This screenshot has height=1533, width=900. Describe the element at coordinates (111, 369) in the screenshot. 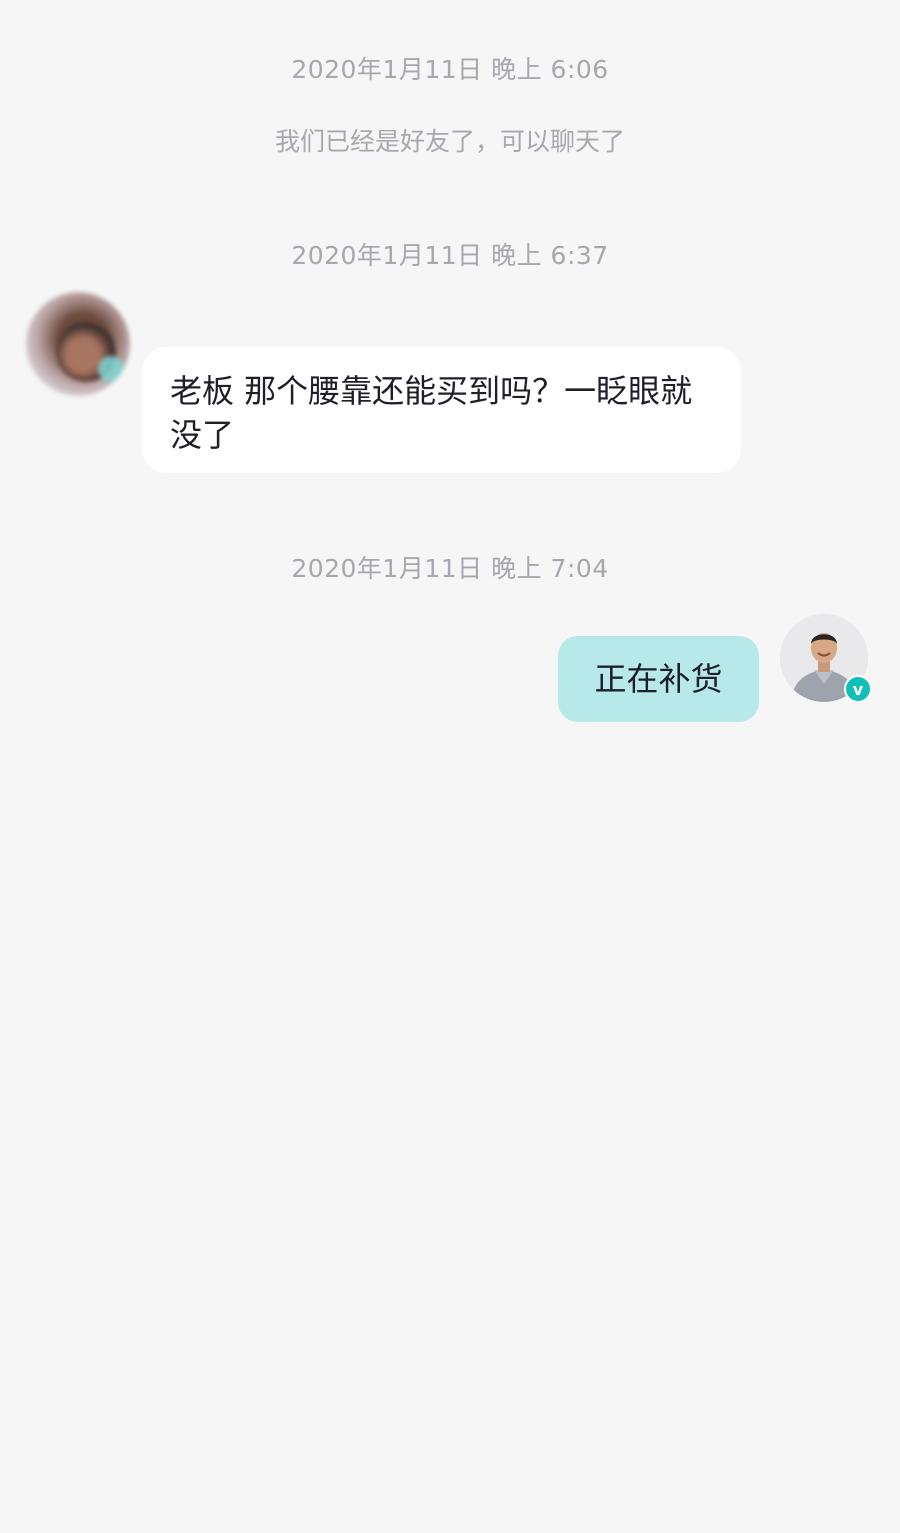

I see `avatar-badge` at that location.